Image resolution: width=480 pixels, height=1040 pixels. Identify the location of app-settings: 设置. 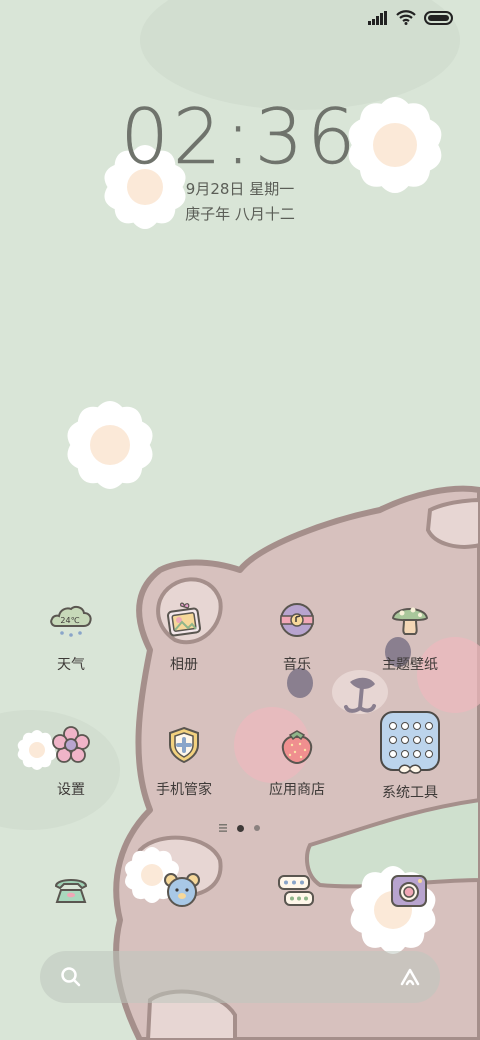
(71, 761).